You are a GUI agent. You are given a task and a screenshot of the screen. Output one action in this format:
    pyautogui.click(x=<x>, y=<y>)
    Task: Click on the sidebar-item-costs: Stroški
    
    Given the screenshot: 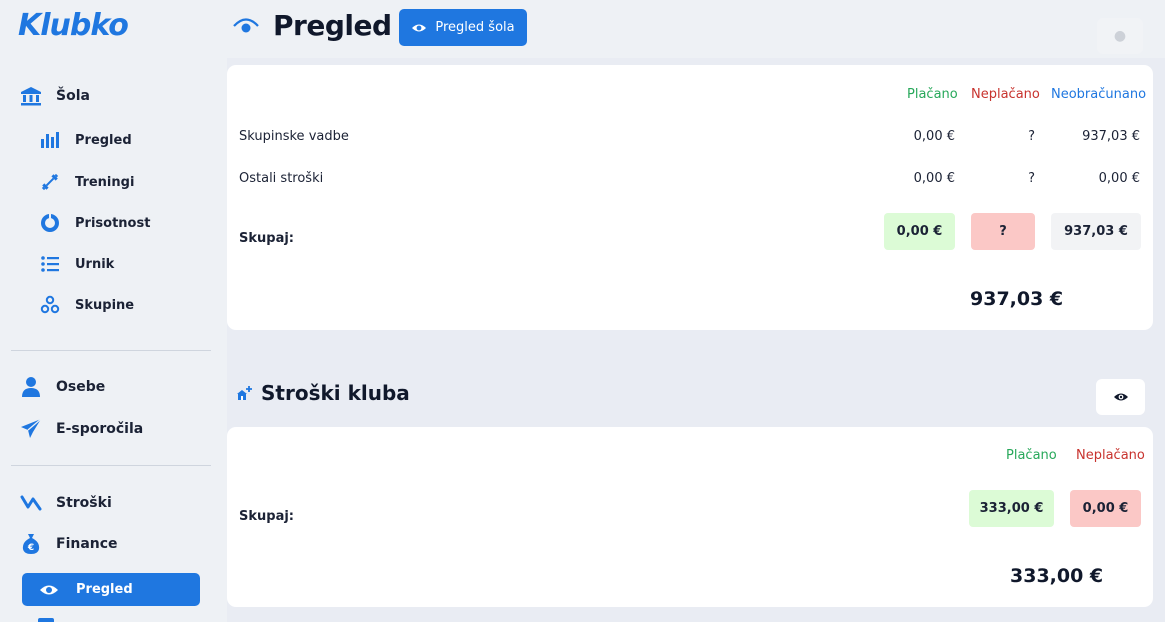 What is the action you would take?
    pyautogui.click(x=66, y=503)
    